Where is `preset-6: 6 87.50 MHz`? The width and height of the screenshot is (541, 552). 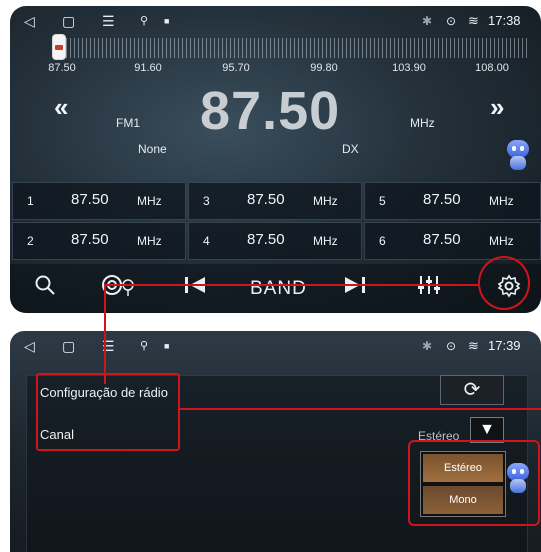
preset-6: 6 87.50 MHz is located at coordinates (452, 241).